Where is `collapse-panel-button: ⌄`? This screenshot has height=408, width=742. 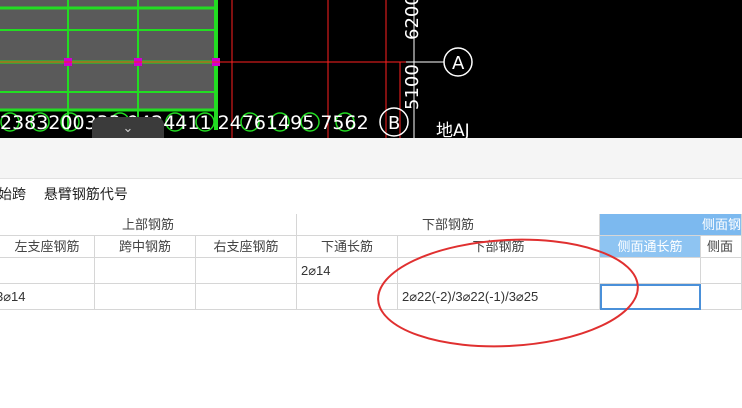 collapse-panel-button: ⌄ is located at coordinates (128, 127).